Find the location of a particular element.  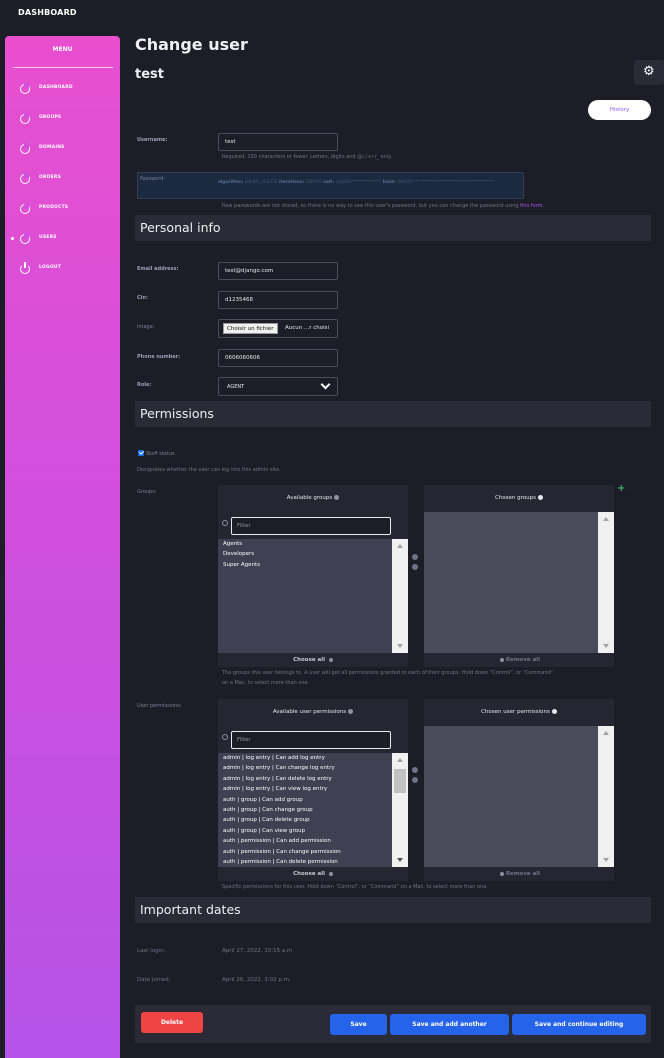

list-item: admin | log entry | Can change log entry is located at coordinates (313, 768).